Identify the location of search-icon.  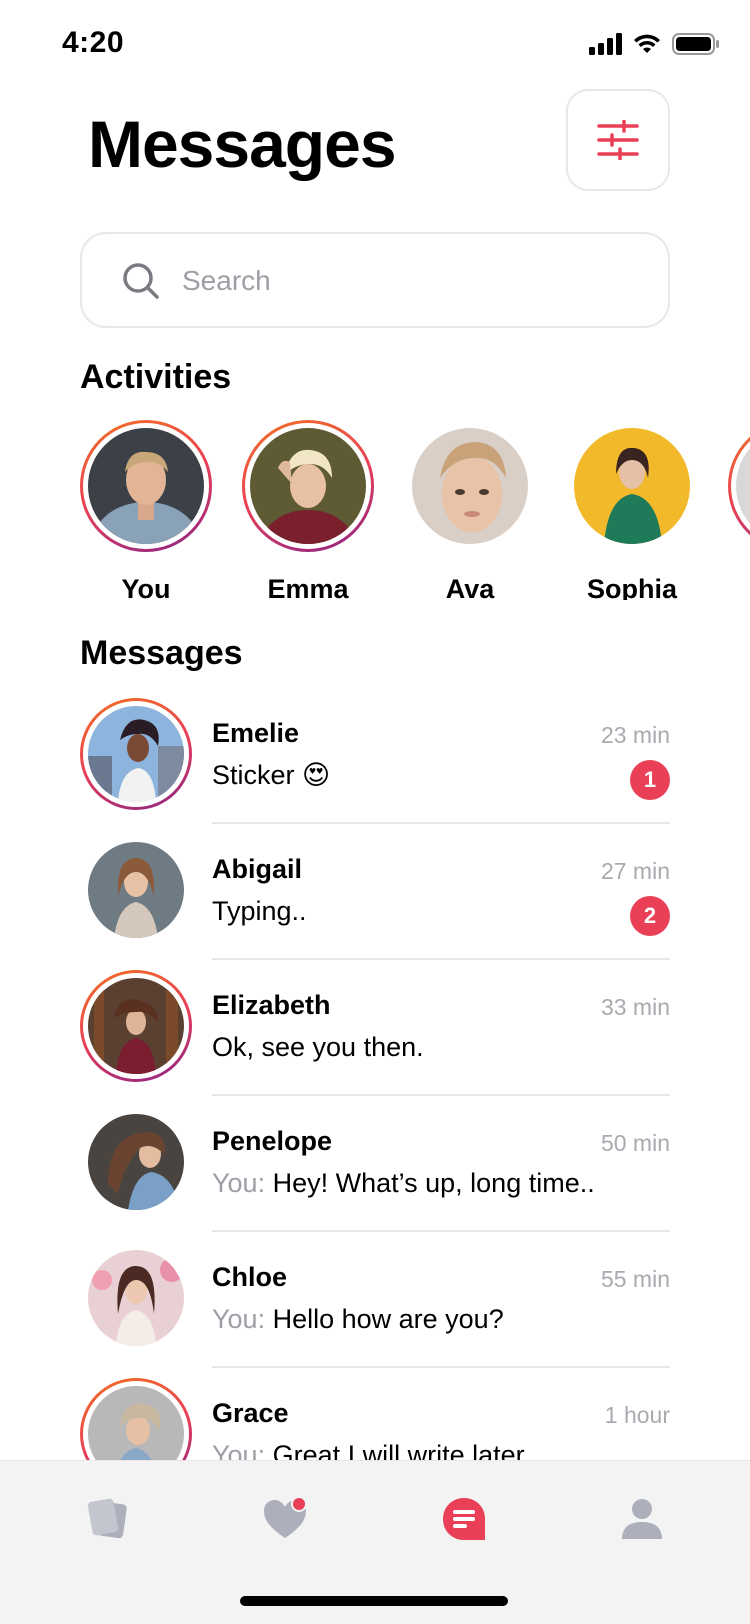
(141, 281).